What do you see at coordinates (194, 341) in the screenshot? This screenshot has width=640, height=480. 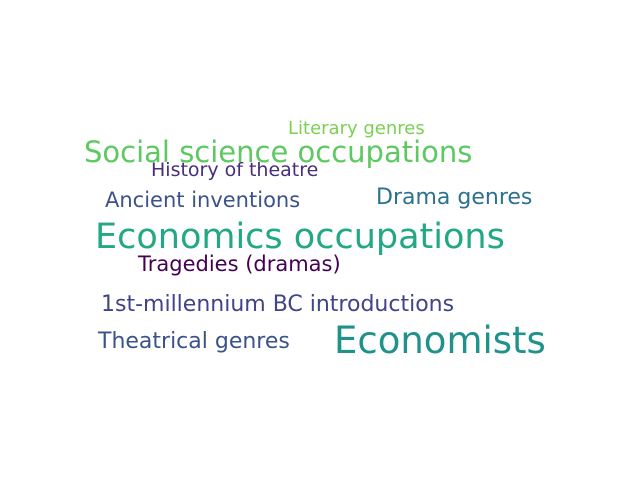 I see `word-theatrical-genres: Theatrical genres` at bounding box center [194, 341].